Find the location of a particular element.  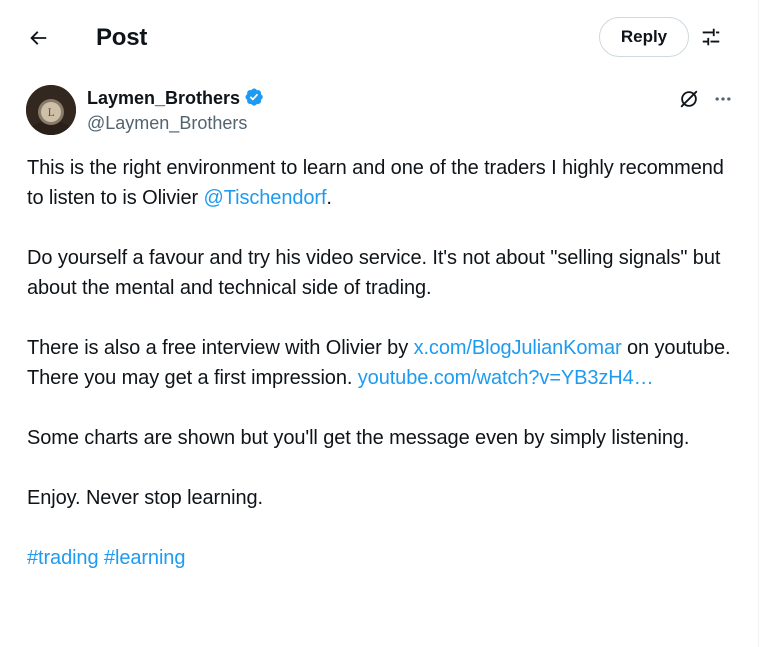

verified-badge-icon is located at coordinates (255, 98).